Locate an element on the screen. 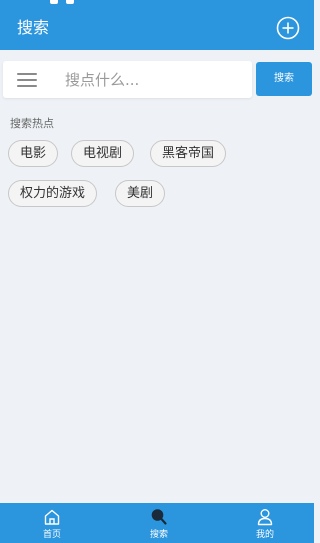 The width and height of the screenshot is (320, 543). plus-circle-icon is located at coordinates (288, 28).